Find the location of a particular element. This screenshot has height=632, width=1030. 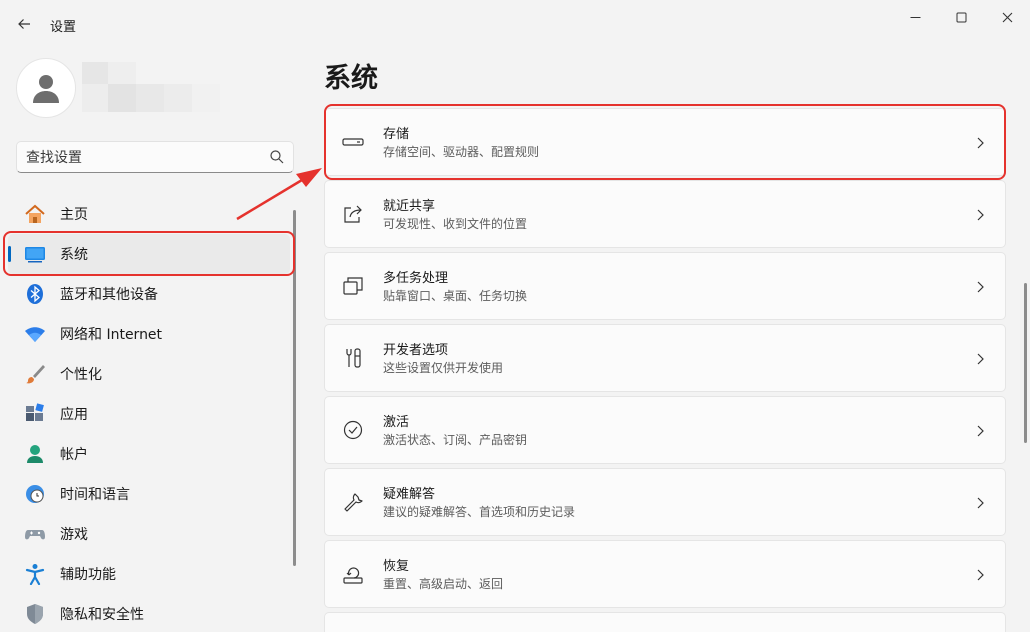

sidebar-item-label: 辅助功能 is located at coordinates (88, 575).